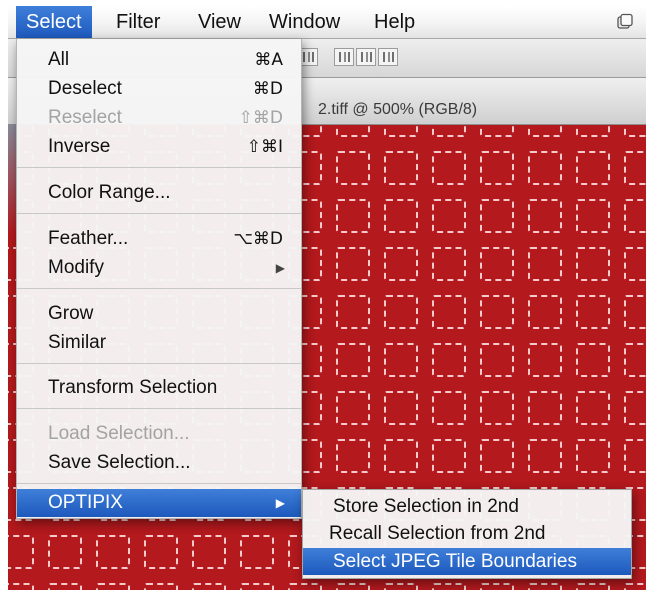 Image resolution: width=654 pixels, height=592 pixels. I want to click on menu-item-label: Select JPEG Tile Boundaries, so click(455, 561).